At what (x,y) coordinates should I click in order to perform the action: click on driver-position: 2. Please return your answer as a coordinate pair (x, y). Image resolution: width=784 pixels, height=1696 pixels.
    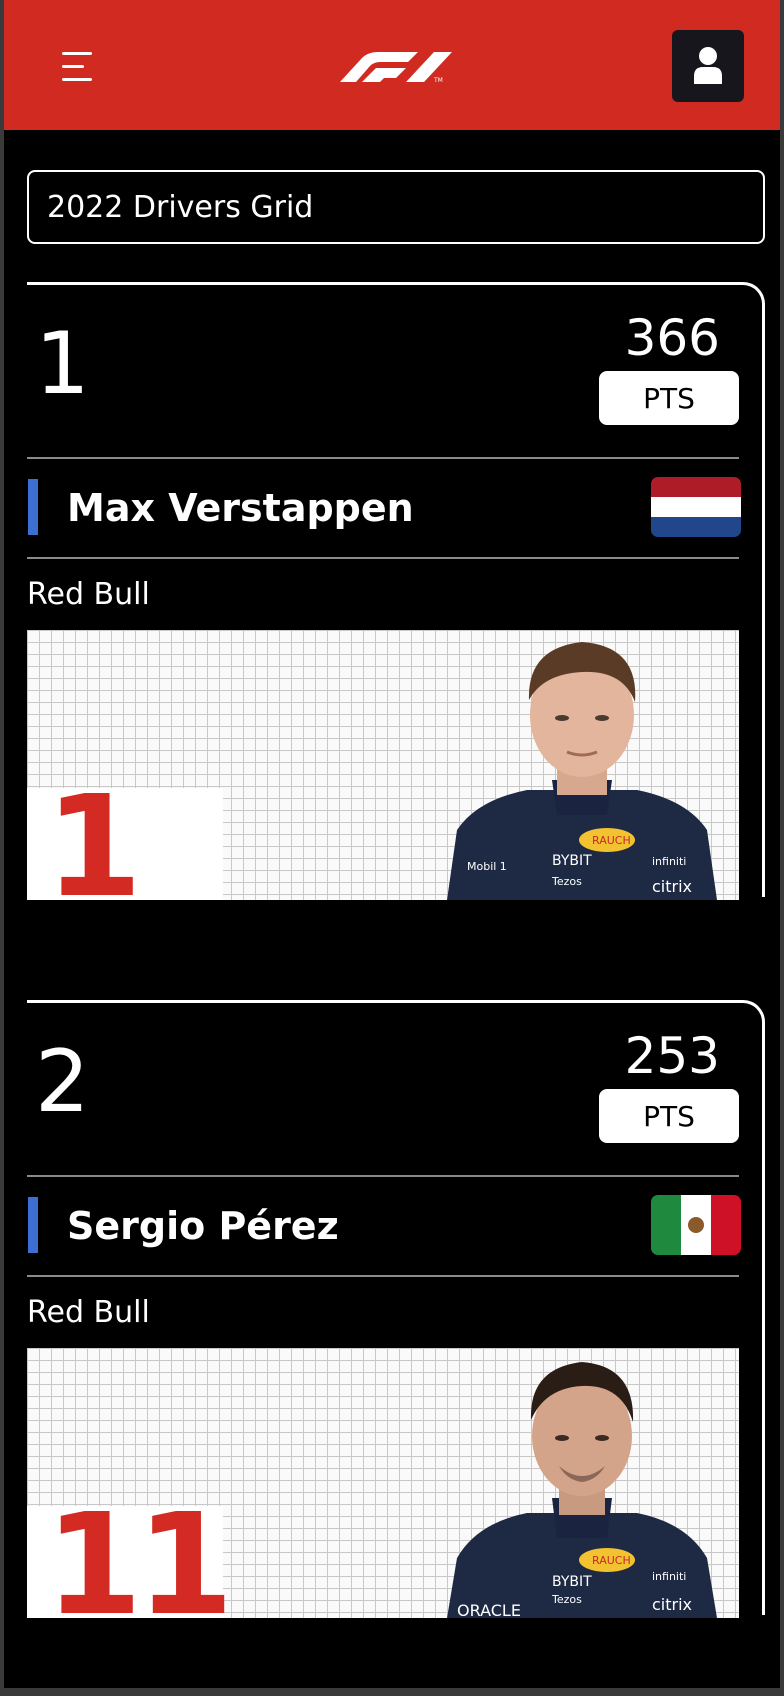
    Looking at the image, I should click on (62, 1082).